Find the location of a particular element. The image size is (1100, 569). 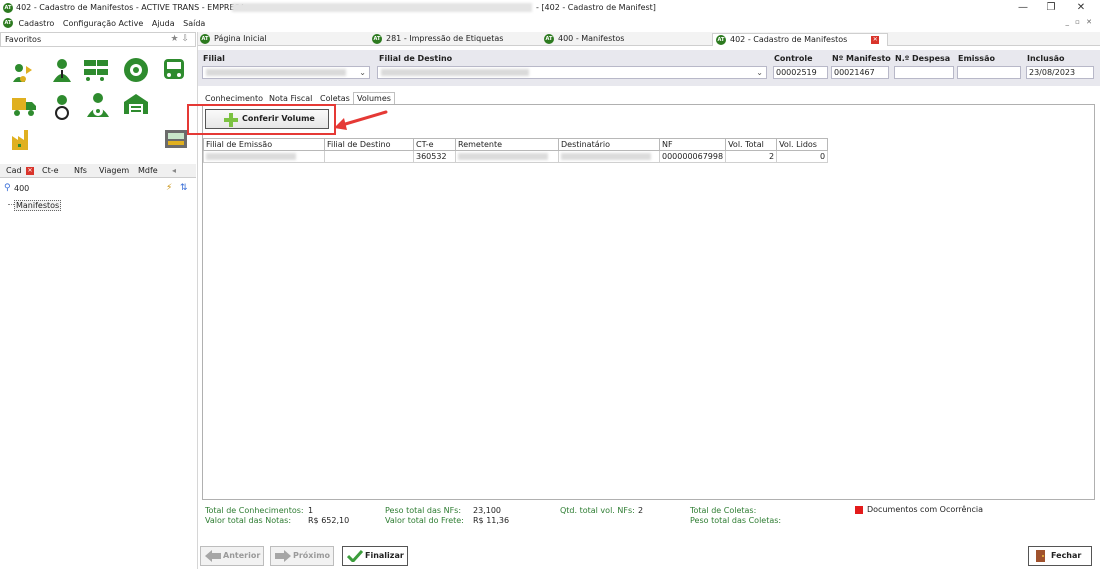

search-icon: ⚲ is located at coordinates (7, 188).